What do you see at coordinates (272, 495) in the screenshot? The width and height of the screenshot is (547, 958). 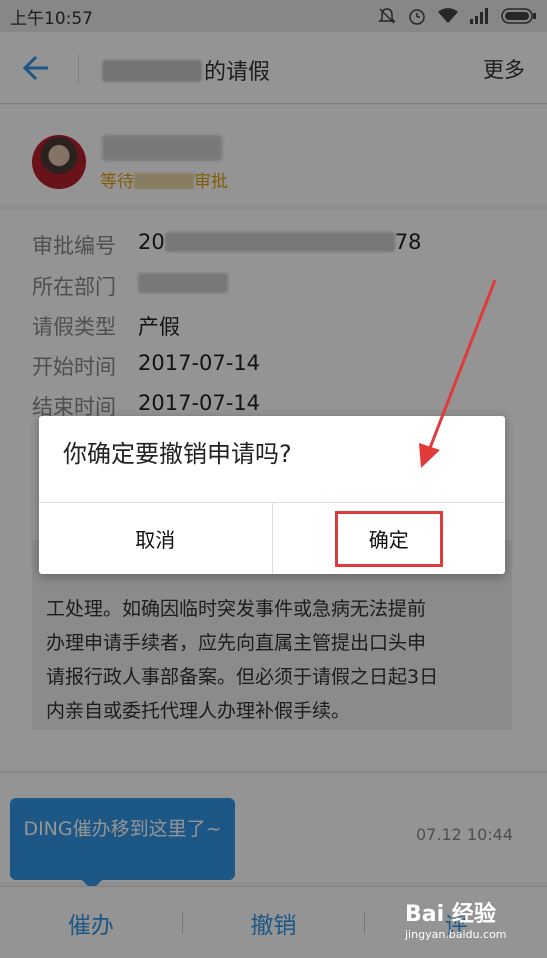 I see `confirm-dialog: 你确定要撤销申请吗? 取消 确定` at bounding box center [272, 495].